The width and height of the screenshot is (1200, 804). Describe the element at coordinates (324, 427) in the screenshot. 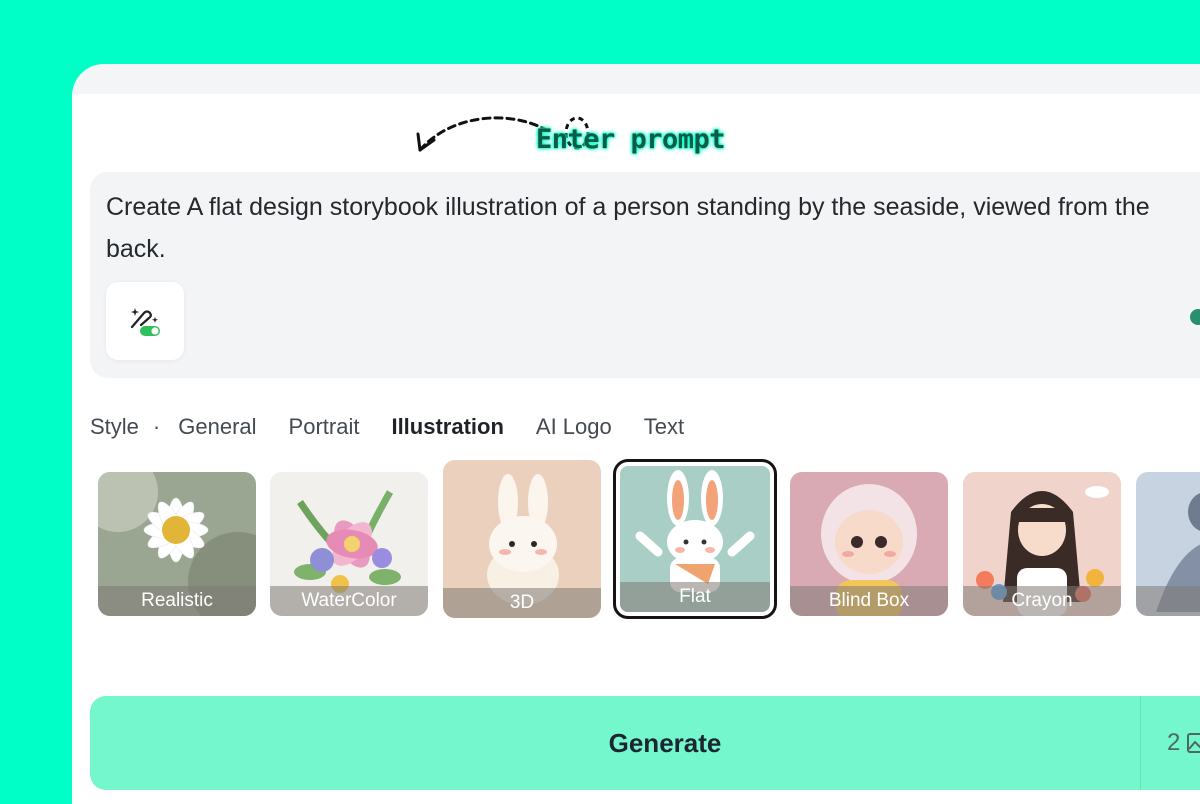

I see `tab-portrait: Portrait` at that location.